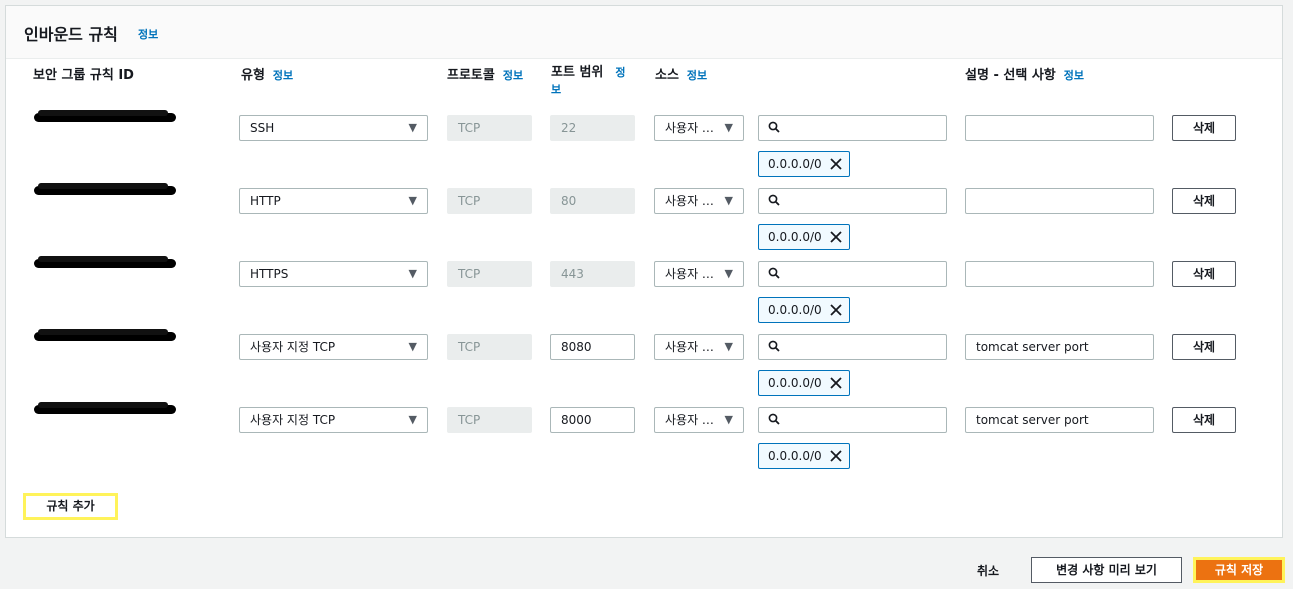 This screenshot has width=1293, height=589. What do you see at coordinates (620, 72) in the screenshot?
I see `port-info-link-1: 정` at bounding box center [620, 72].